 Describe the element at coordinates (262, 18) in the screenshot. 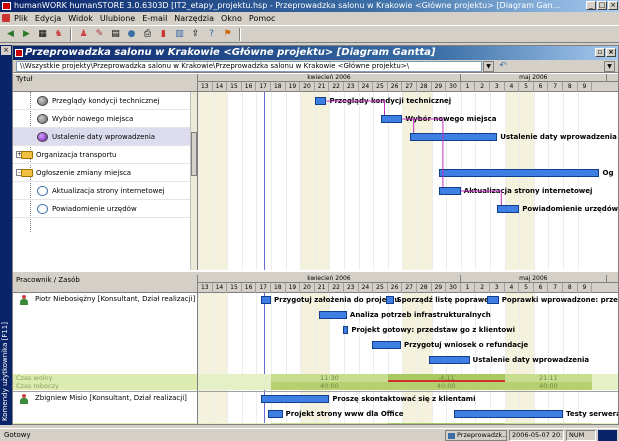

I see `menu-item: Pomoc` at that location.